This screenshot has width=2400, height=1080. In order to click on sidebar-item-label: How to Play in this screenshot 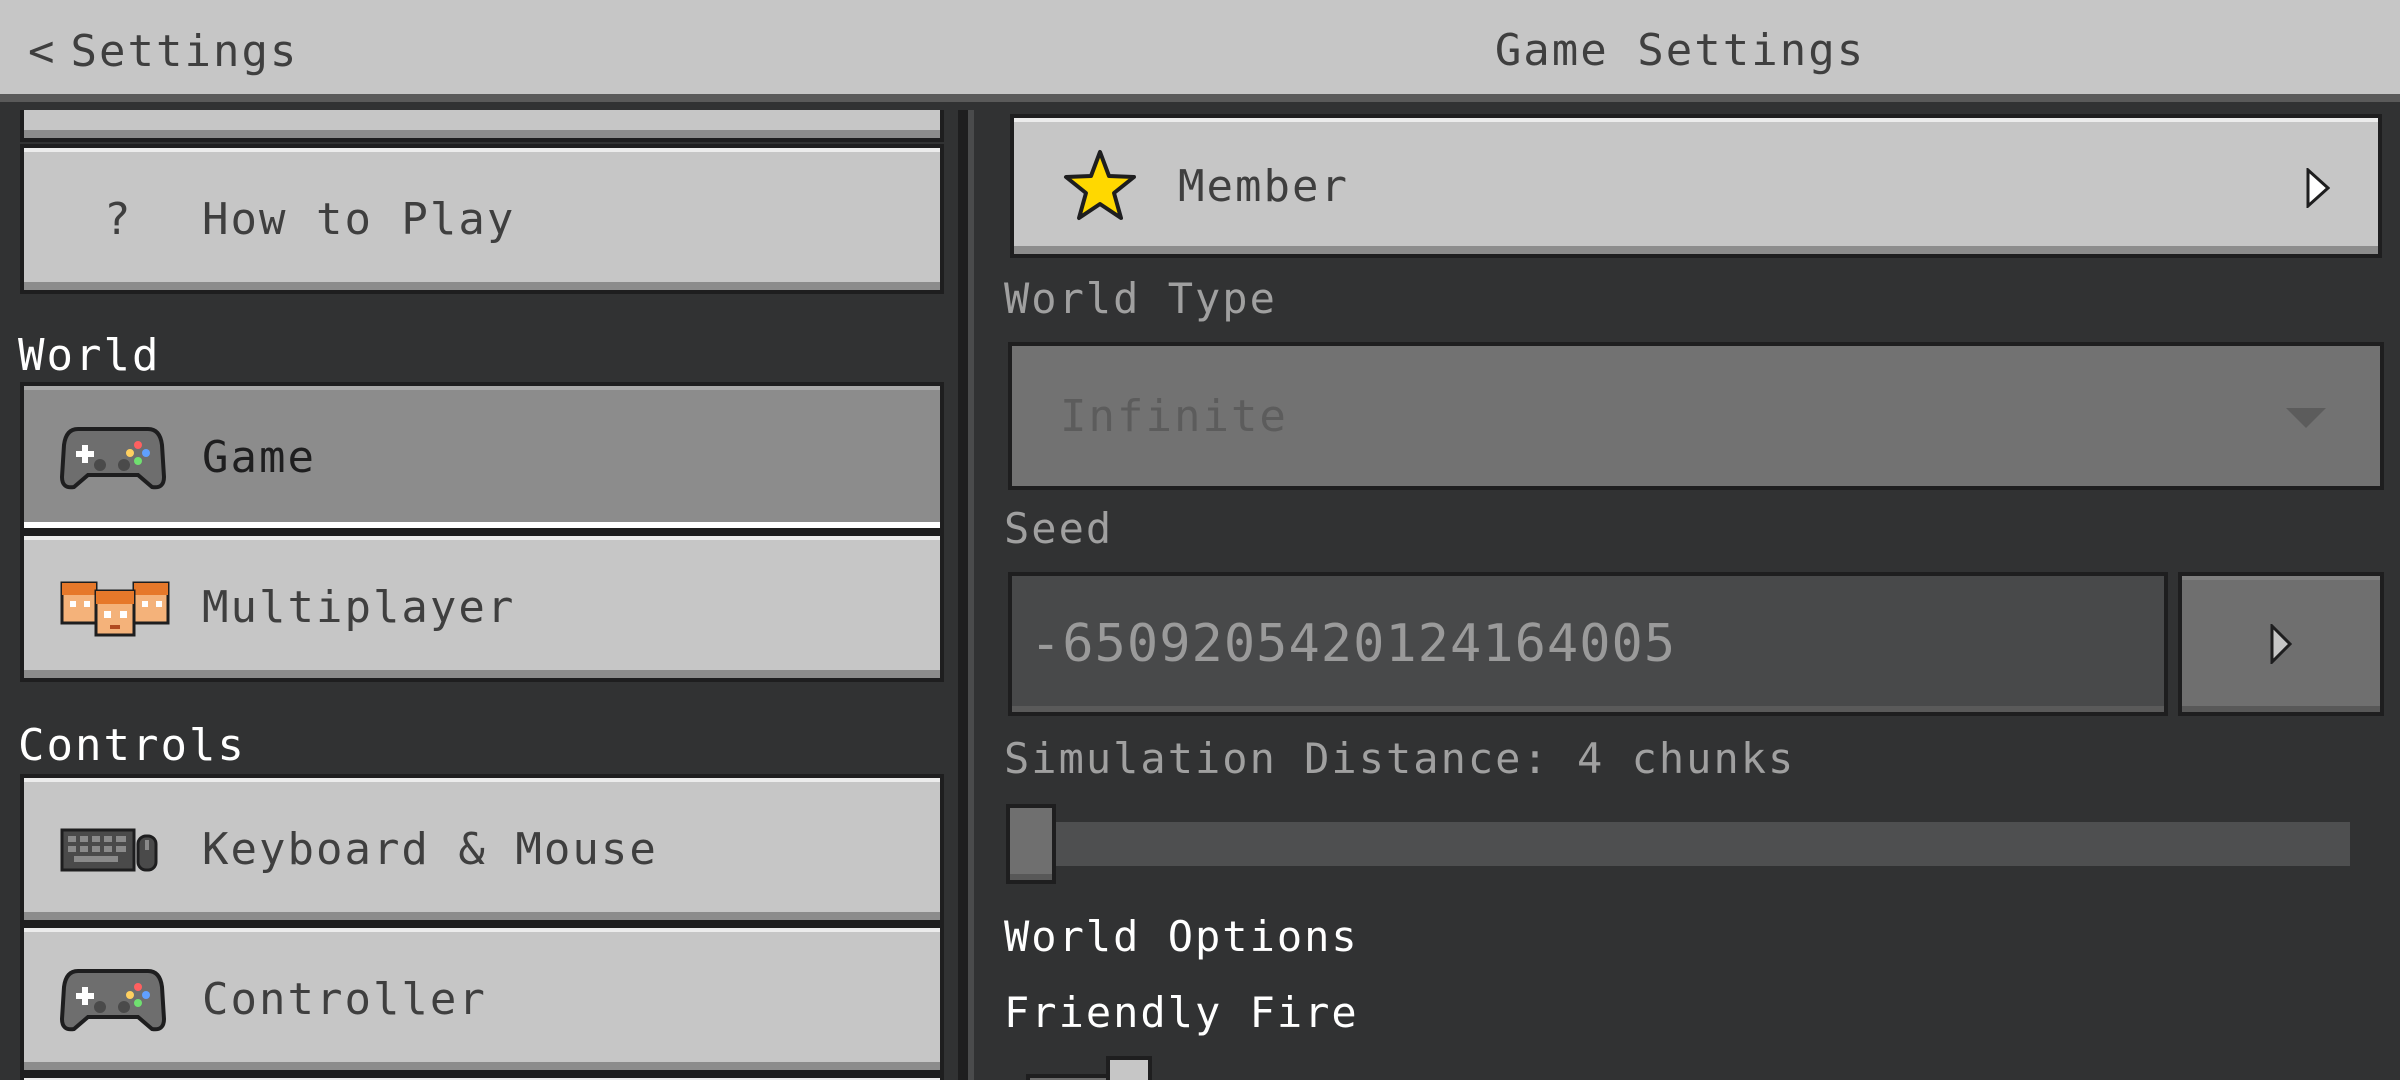, I will do `click(359, 219)`.